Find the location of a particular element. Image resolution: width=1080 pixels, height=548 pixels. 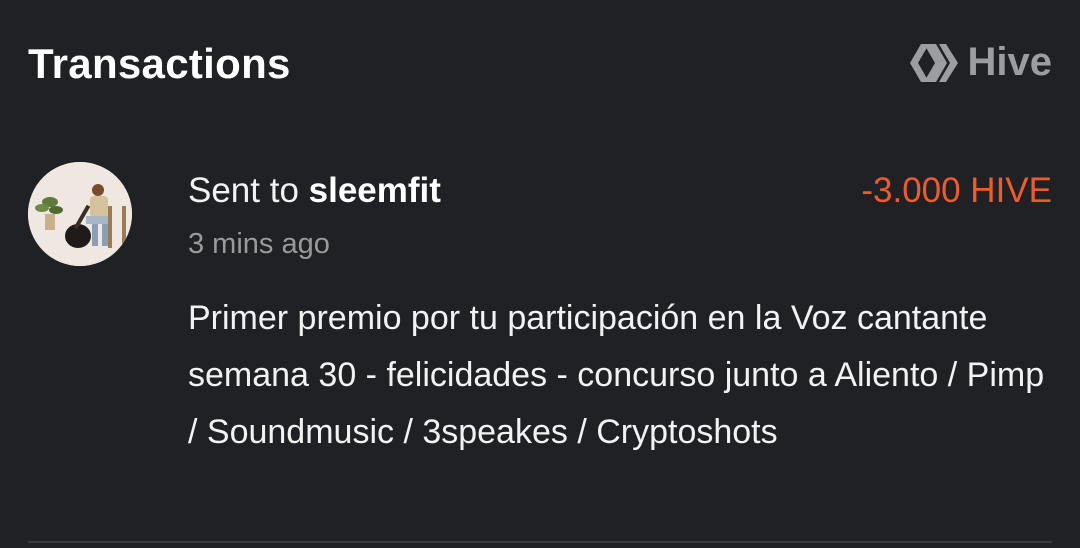

header: Transactions Hive is located at coordinates (540, 64).